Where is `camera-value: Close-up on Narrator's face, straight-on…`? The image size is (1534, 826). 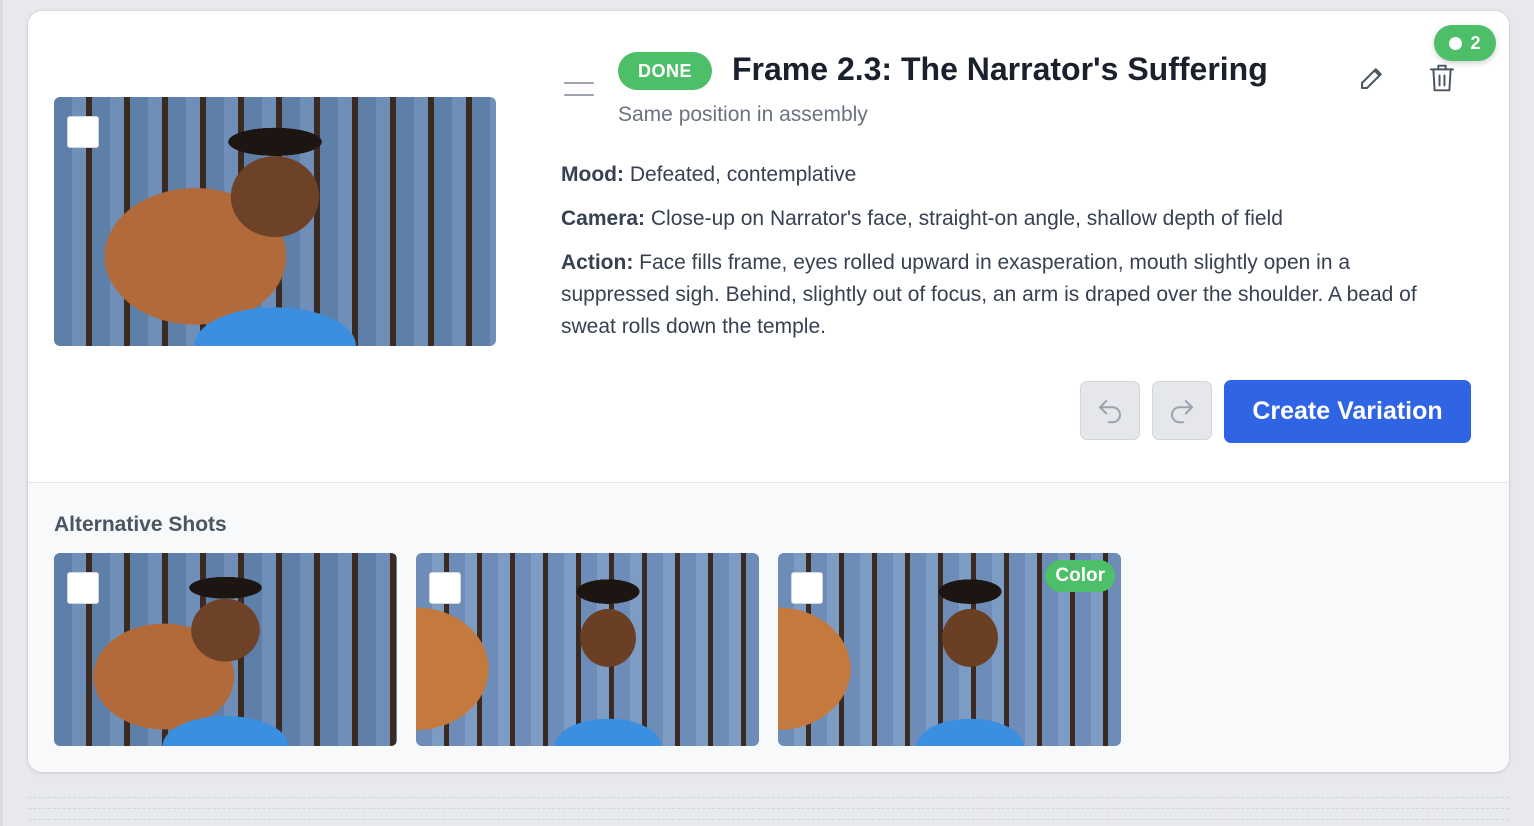 camera-value: Close-up on Narrator's face, straight-on… is located at coordinates (964, 218).